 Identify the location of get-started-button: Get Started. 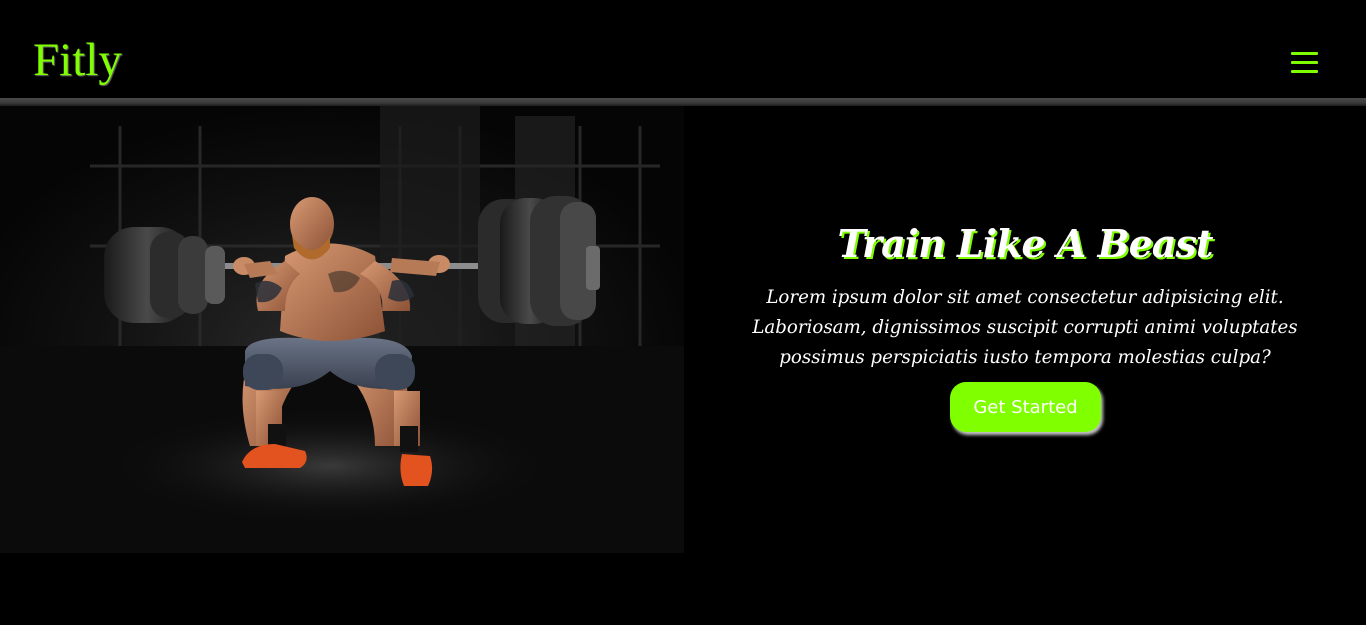
(1025, 407).